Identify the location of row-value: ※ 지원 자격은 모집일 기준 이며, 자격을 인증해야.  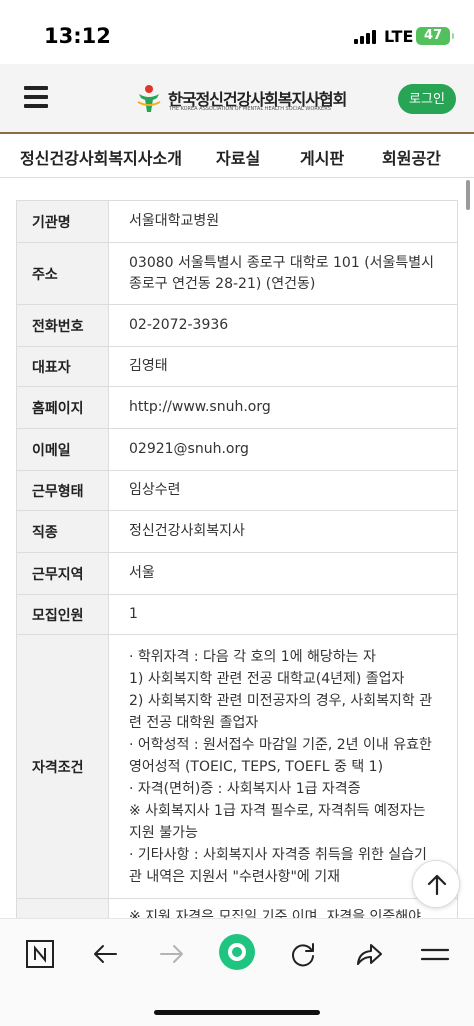
(283, 908).